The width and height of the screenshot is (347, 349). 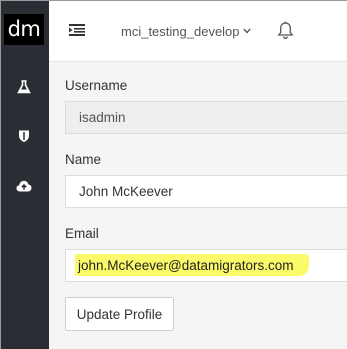 What do you see at coordinates (186, 265) in the screenshot?
I see `email-value: john.McKeever@datamigrators.com` at bounding box center [186, 265].